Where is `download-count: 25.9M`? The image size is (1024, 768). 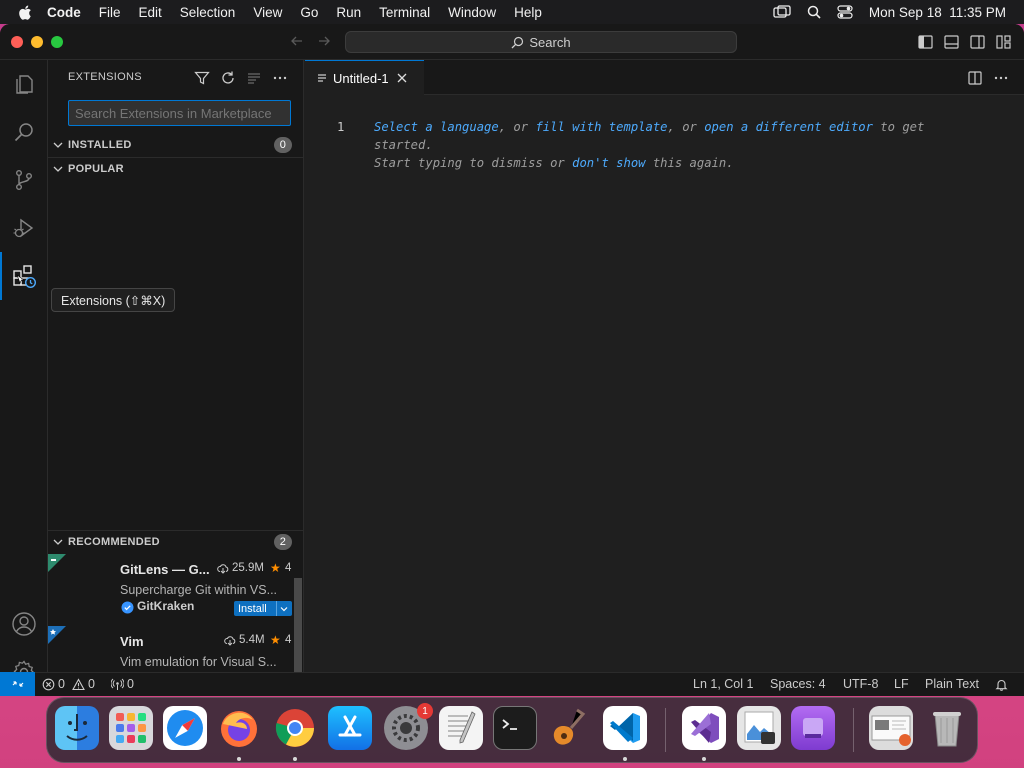
download-count: 25.9M is located at coordinates (248, 568).